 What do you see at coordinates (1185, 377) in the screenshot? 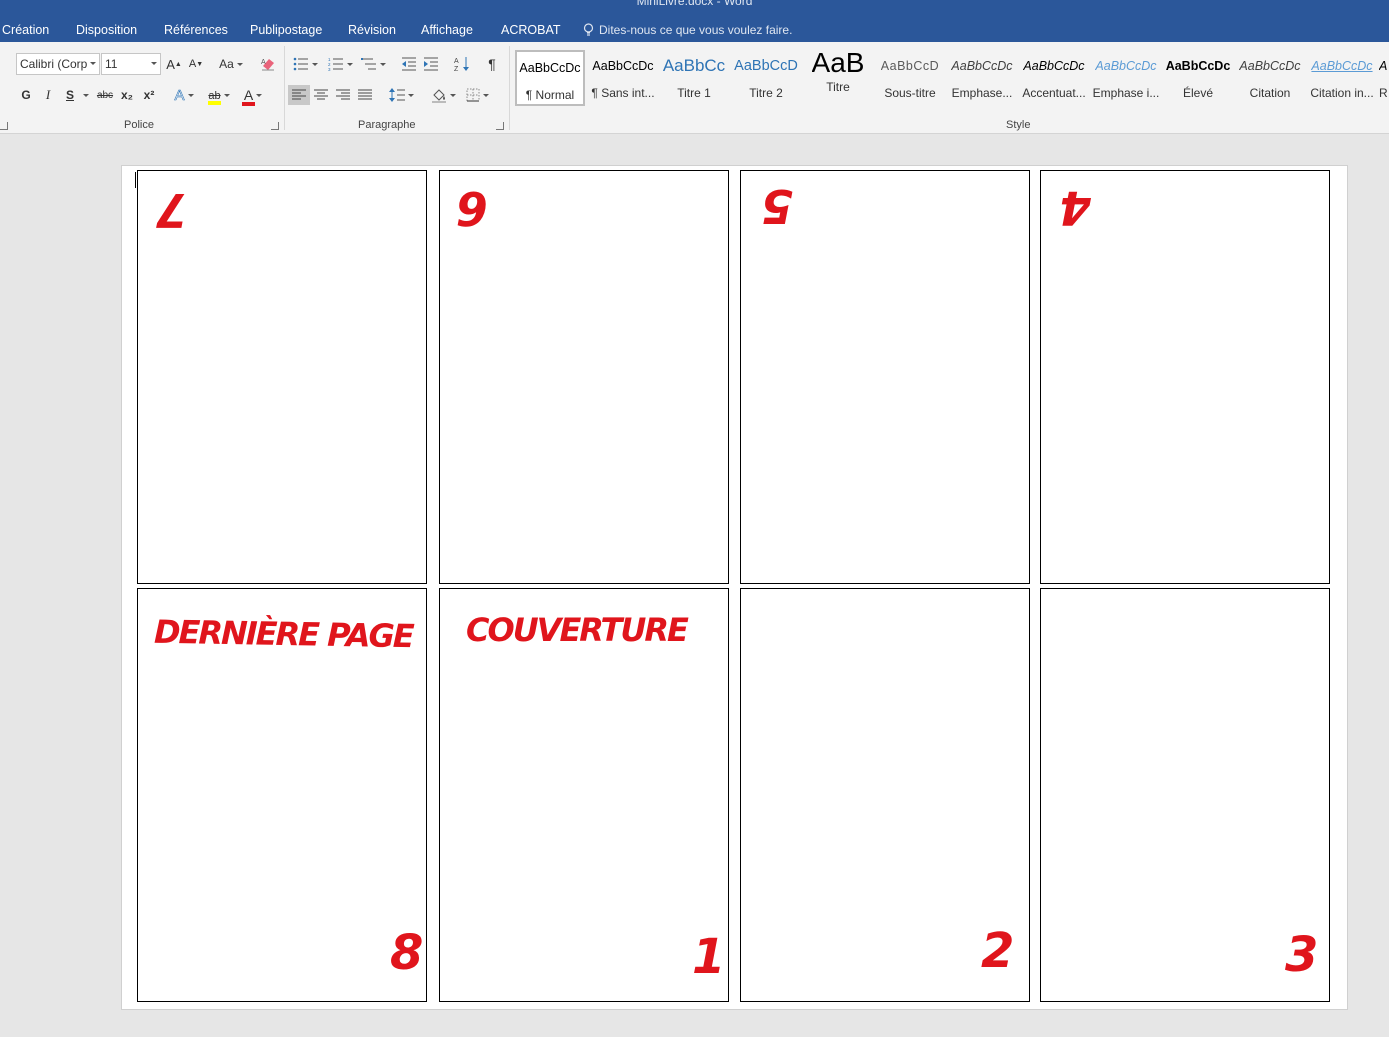
I see `minibook-cell-page-4: 4` at bounding box center [1185, 377].